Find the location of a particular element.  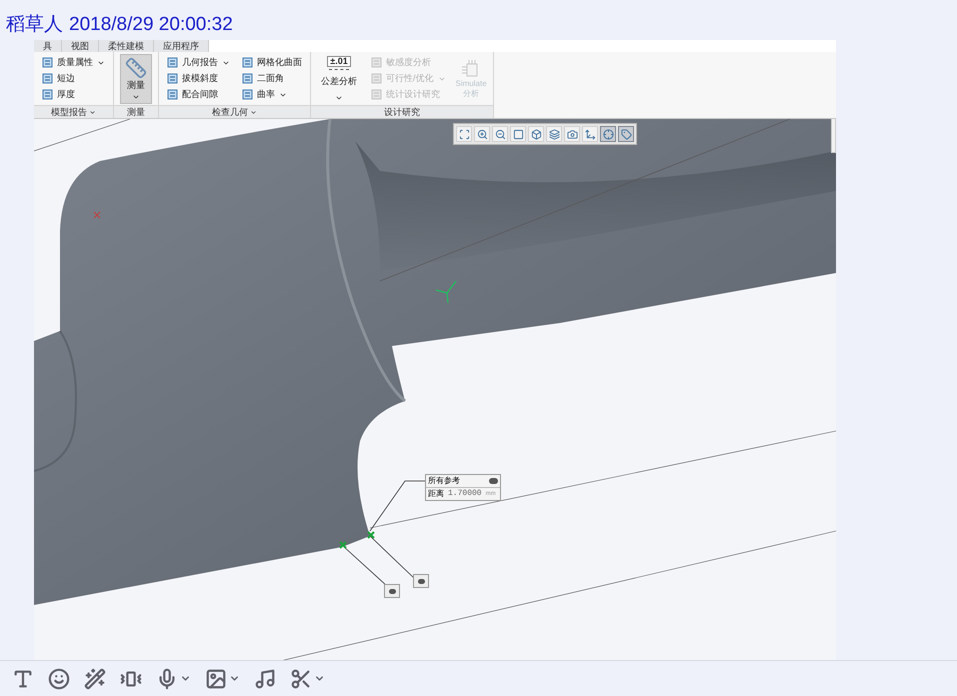

layers-icon is located at coordinates (554, 134).